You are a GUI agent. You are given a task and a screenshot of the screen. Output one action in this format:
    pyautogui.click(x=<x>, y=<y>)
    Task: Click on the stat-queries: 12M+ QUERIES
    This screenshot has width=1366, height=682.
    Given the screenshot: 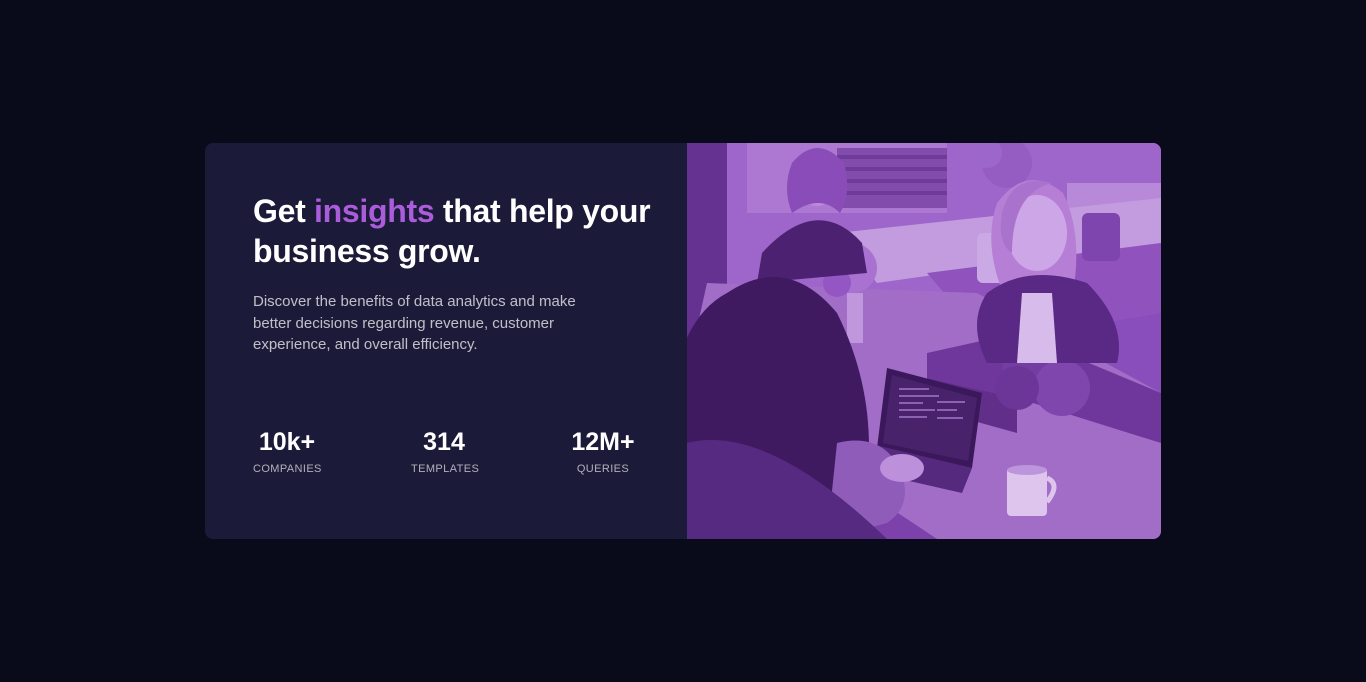 What is the action you would take?
    pyautogui.click(x=603, y=451)
    